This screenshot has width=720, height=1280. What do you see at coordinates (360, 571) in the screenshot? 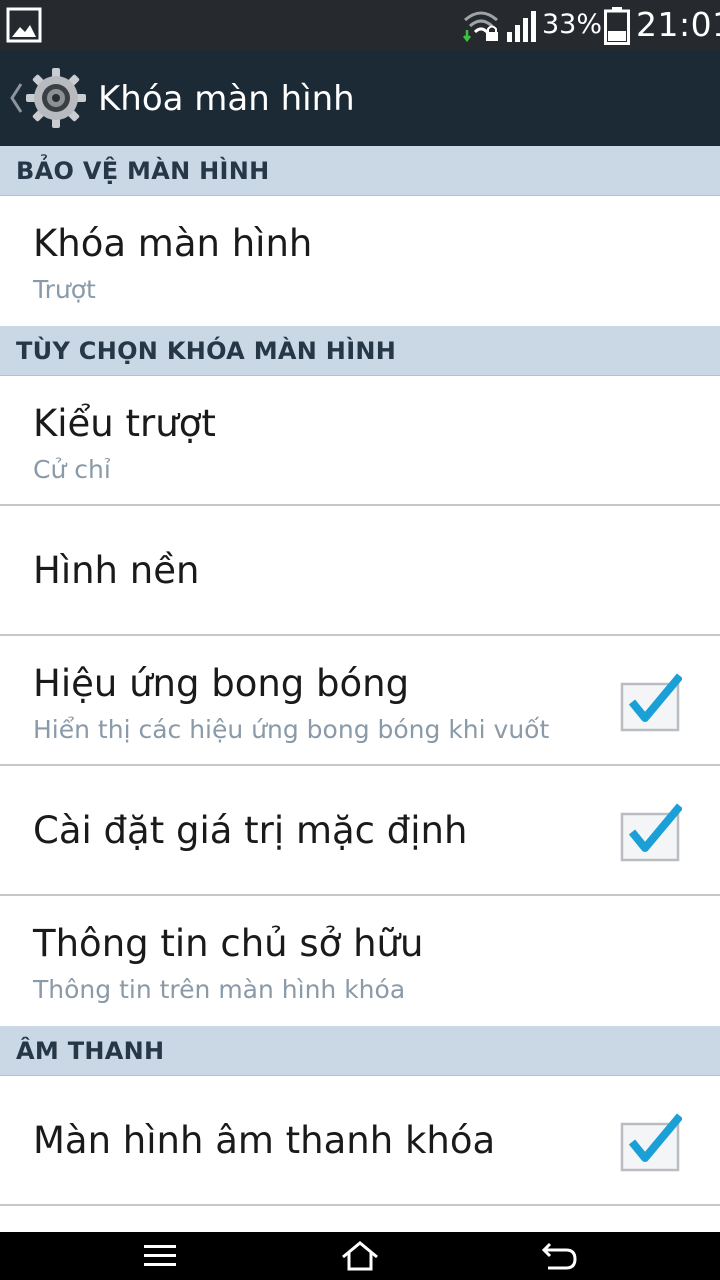
I see `setting-wallpaper: Hình nền` at bounding box center [360, 571].